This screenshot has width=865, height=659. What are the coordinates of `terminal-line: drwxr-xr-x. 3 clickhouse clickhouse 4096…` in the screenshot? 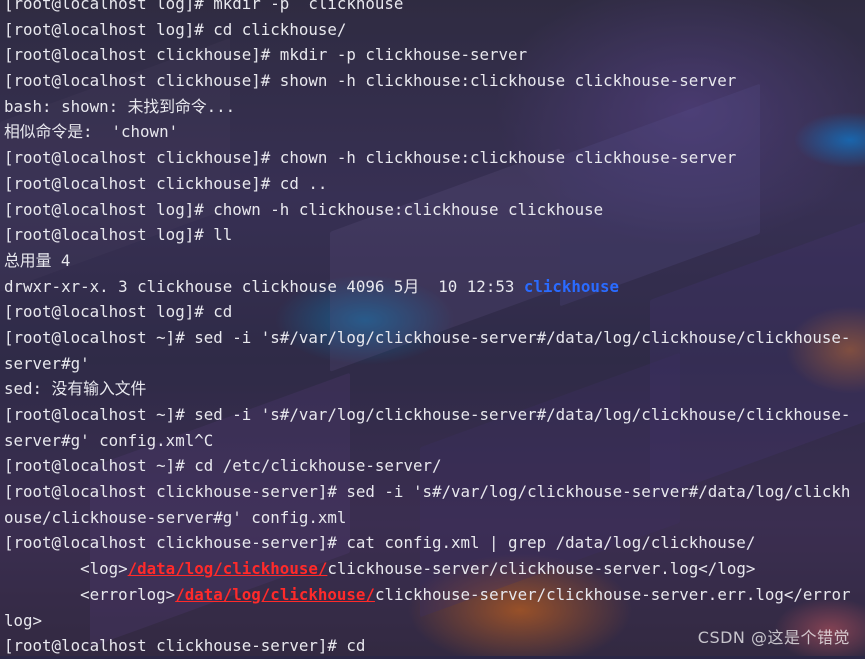 It's located at (432, 287).